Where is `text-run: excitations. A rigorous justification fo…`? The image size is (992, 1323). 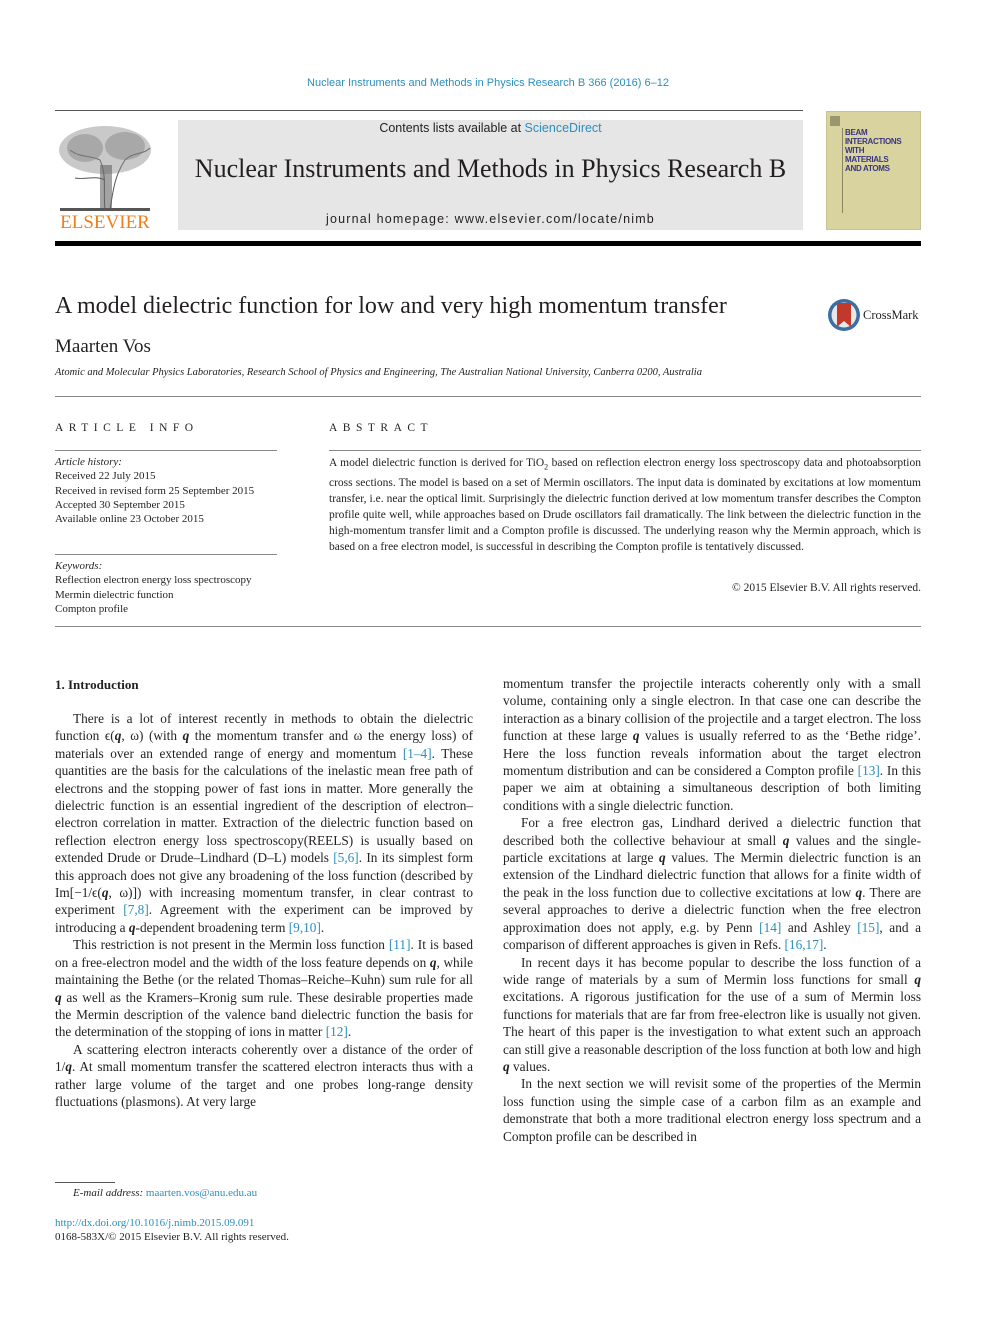 text-run: excitations. A rigorous justification fo… is located at coordinates (712, 1023).